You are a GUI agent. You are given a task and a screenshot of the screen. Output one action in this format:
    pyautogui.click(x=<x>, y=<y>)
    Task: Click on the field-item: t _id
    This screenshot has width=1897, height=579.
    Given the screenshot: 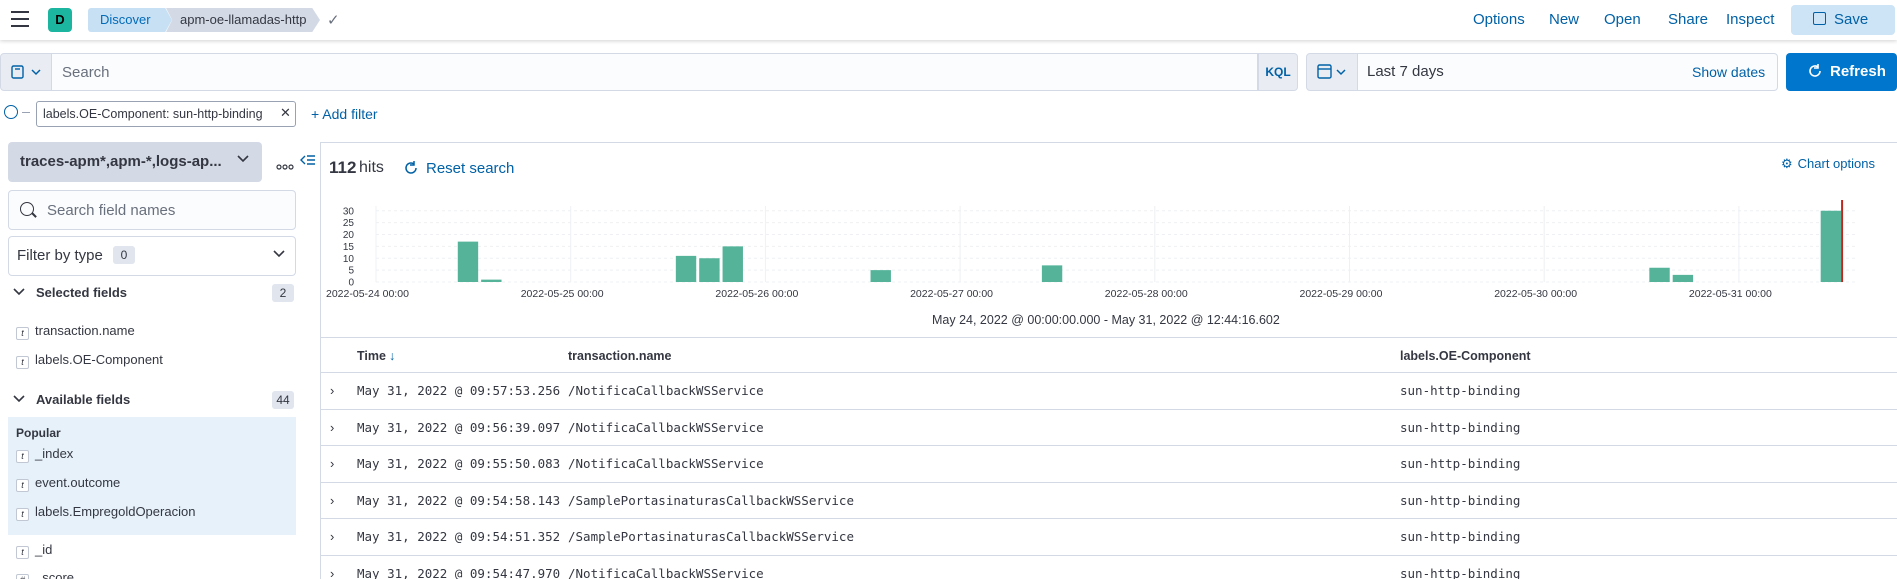 What is the action you would take?
    pyautogui.click(x=34, y=550)
    